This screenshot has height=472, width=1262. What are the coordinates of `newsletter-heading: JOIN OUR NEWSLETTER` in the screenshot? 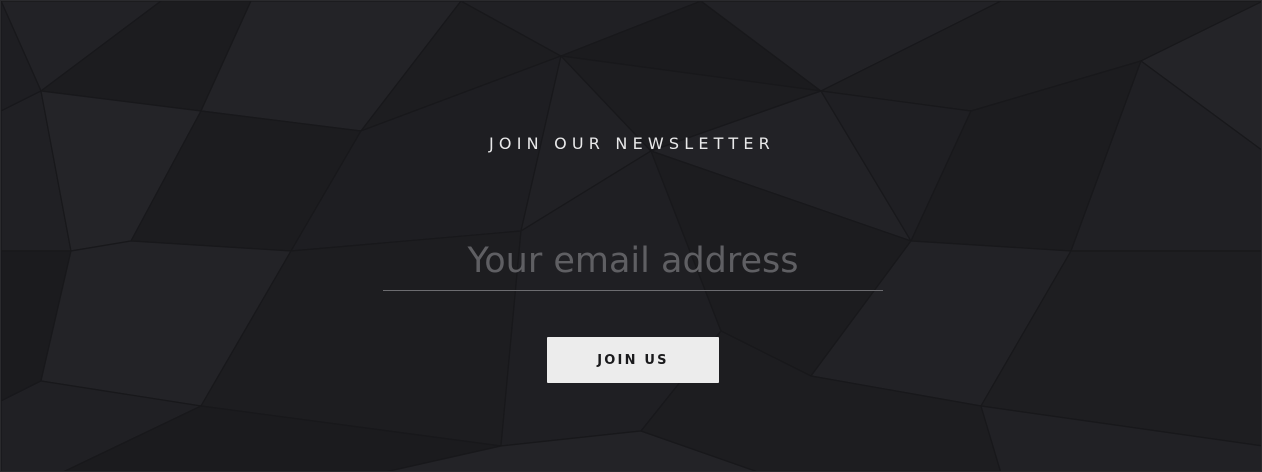 It's located at (632, 143).